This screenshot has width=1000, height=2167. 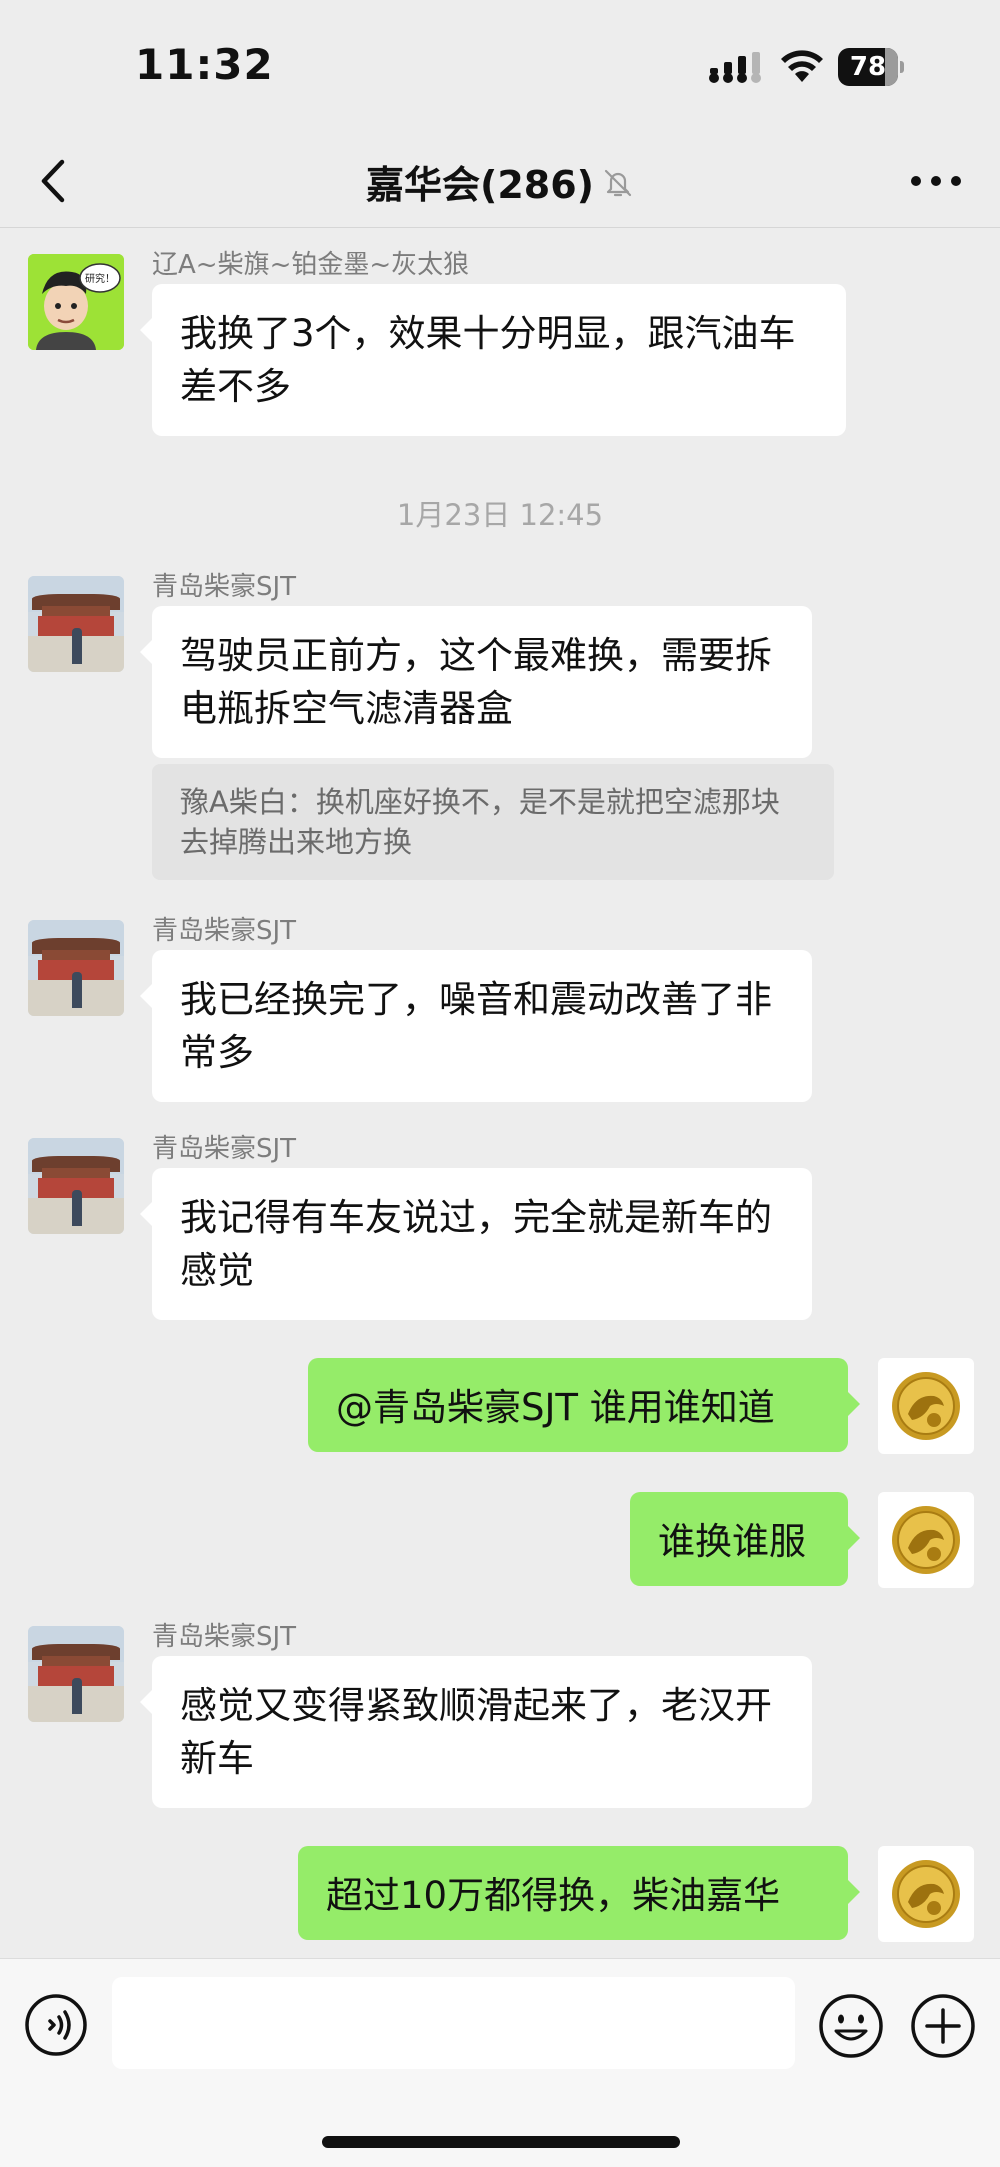 What do you see at coordinates (453, 2023) in the screenshot?
I see `message-input` at bounding box center [453, 2023].